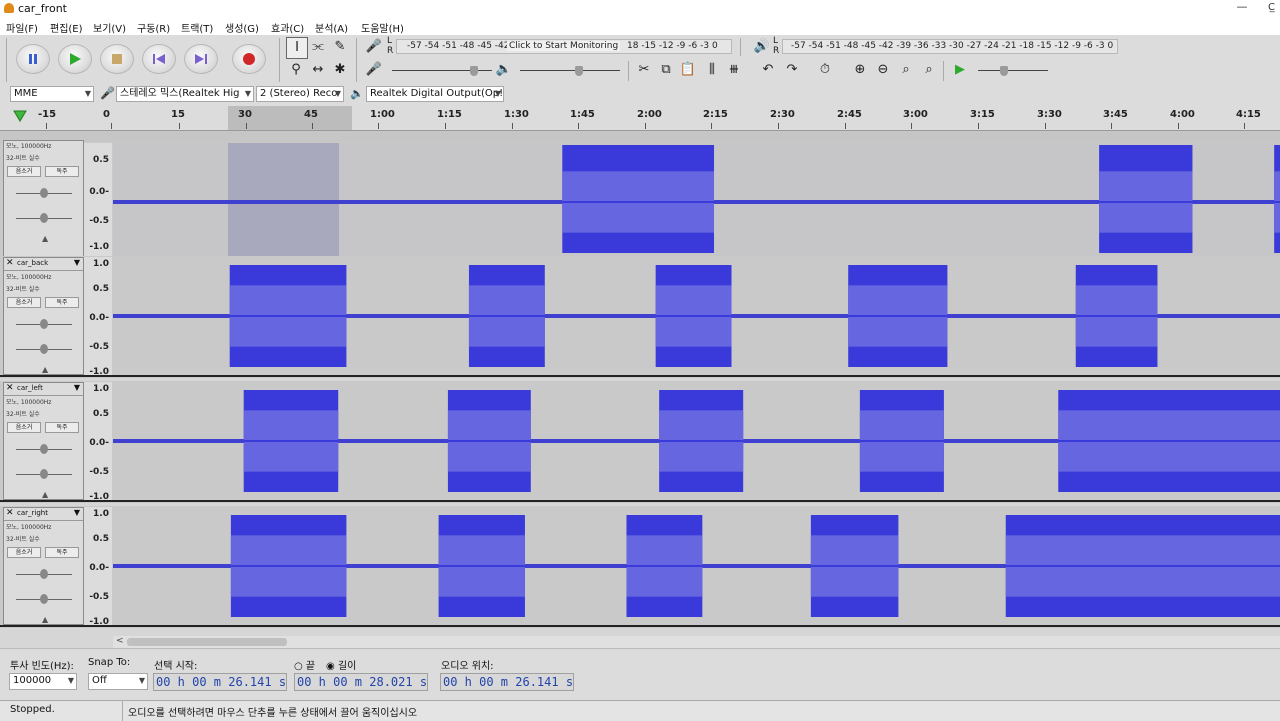 The image size is (1280, 721). What do you see at coordinates (960, 70) in the screenshot?
I see `play-at-speed-button: ▶` at bounding box center [960, 70].